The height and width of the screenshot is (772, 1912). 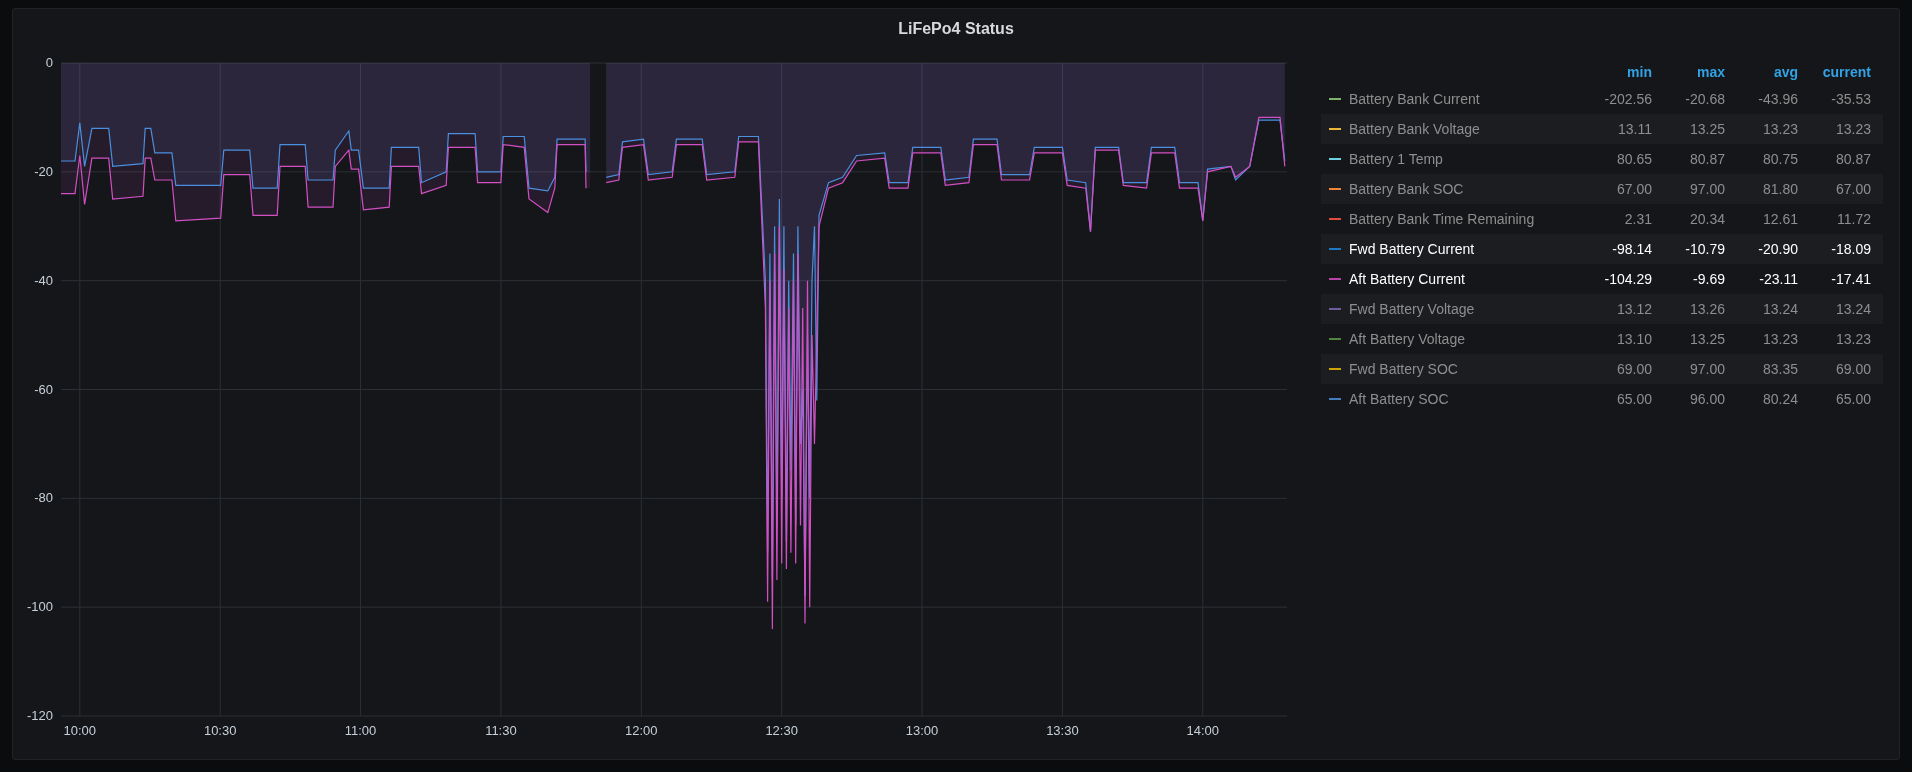 What do you see at coordinates (43, 498) in the screenshot?
I see `y-tick-label: -80` at bounding box center [43, 498].